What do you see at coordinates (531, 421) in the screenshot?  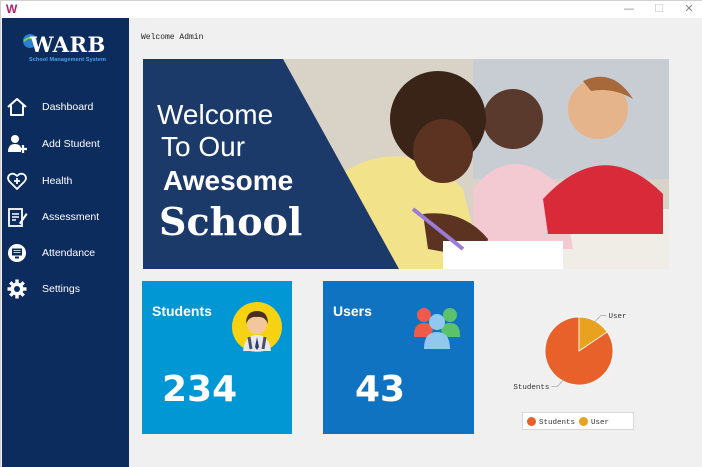 I see `legend-swatch-students` at bounding box center [531, 421].